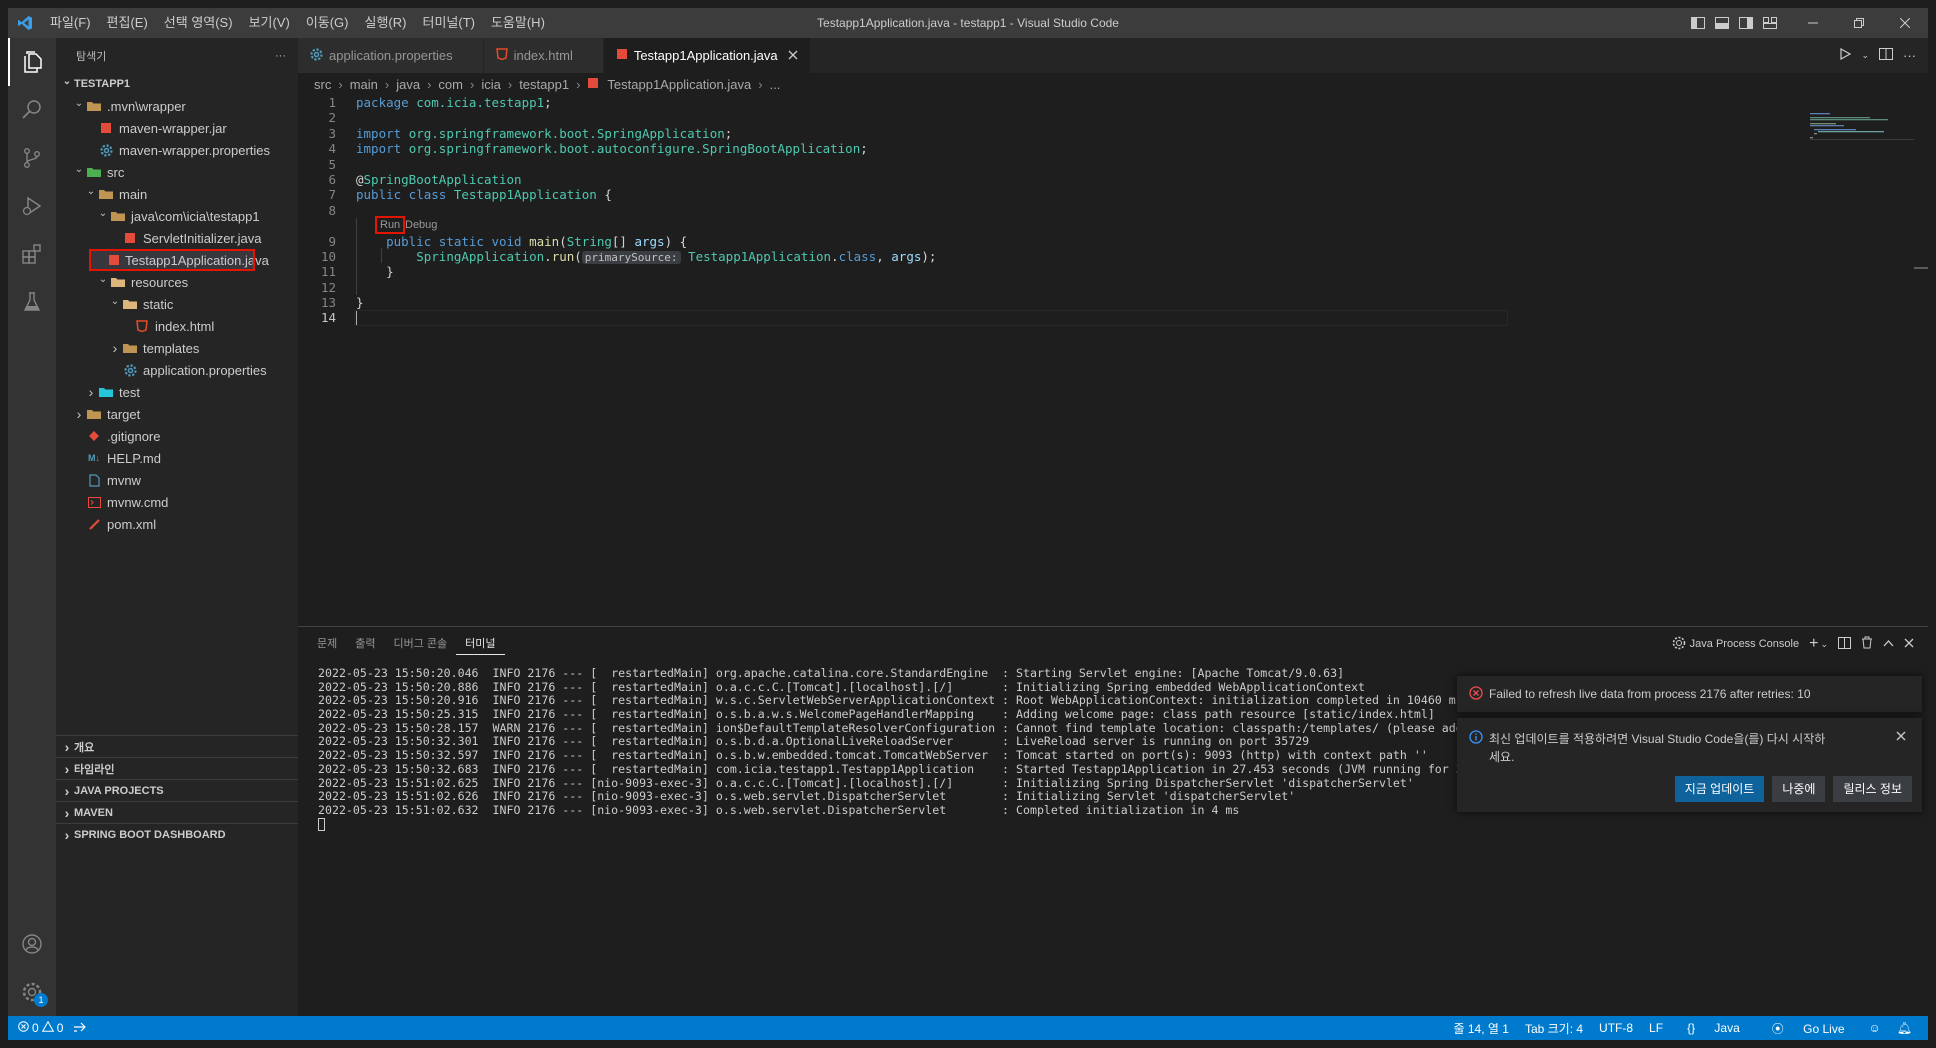 The width and height of the screenshot is (1936, 1048). What do you see at coordinates (1554, 1028) in the screenshot?
I see `tab-size: Tab 크기: 4` at bounding box center [1554, 1028].